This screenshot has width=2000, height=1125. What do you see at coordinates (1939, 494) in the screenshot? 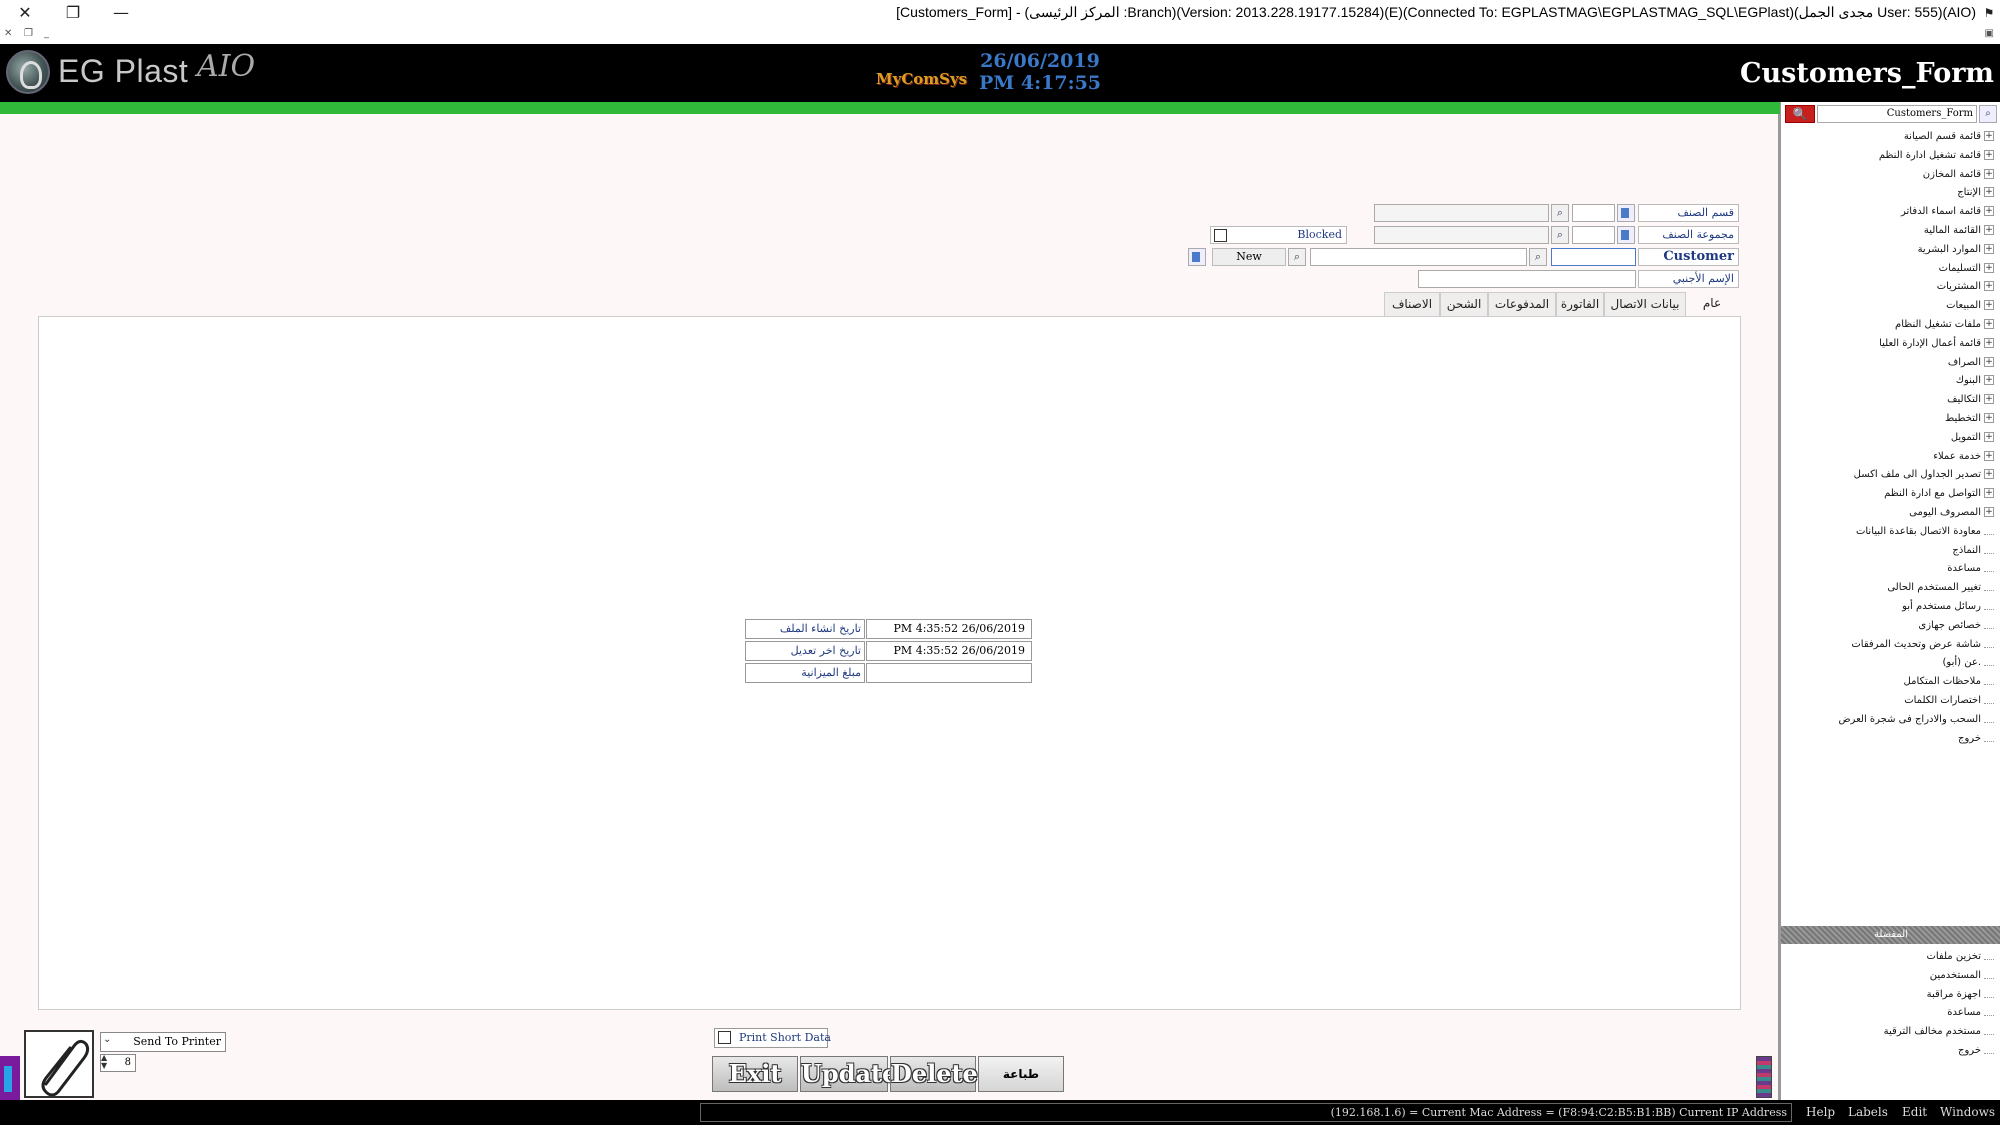
I see `tree-item: التواصل مع ادارة النظم +` at bounding box center [1939, 494].